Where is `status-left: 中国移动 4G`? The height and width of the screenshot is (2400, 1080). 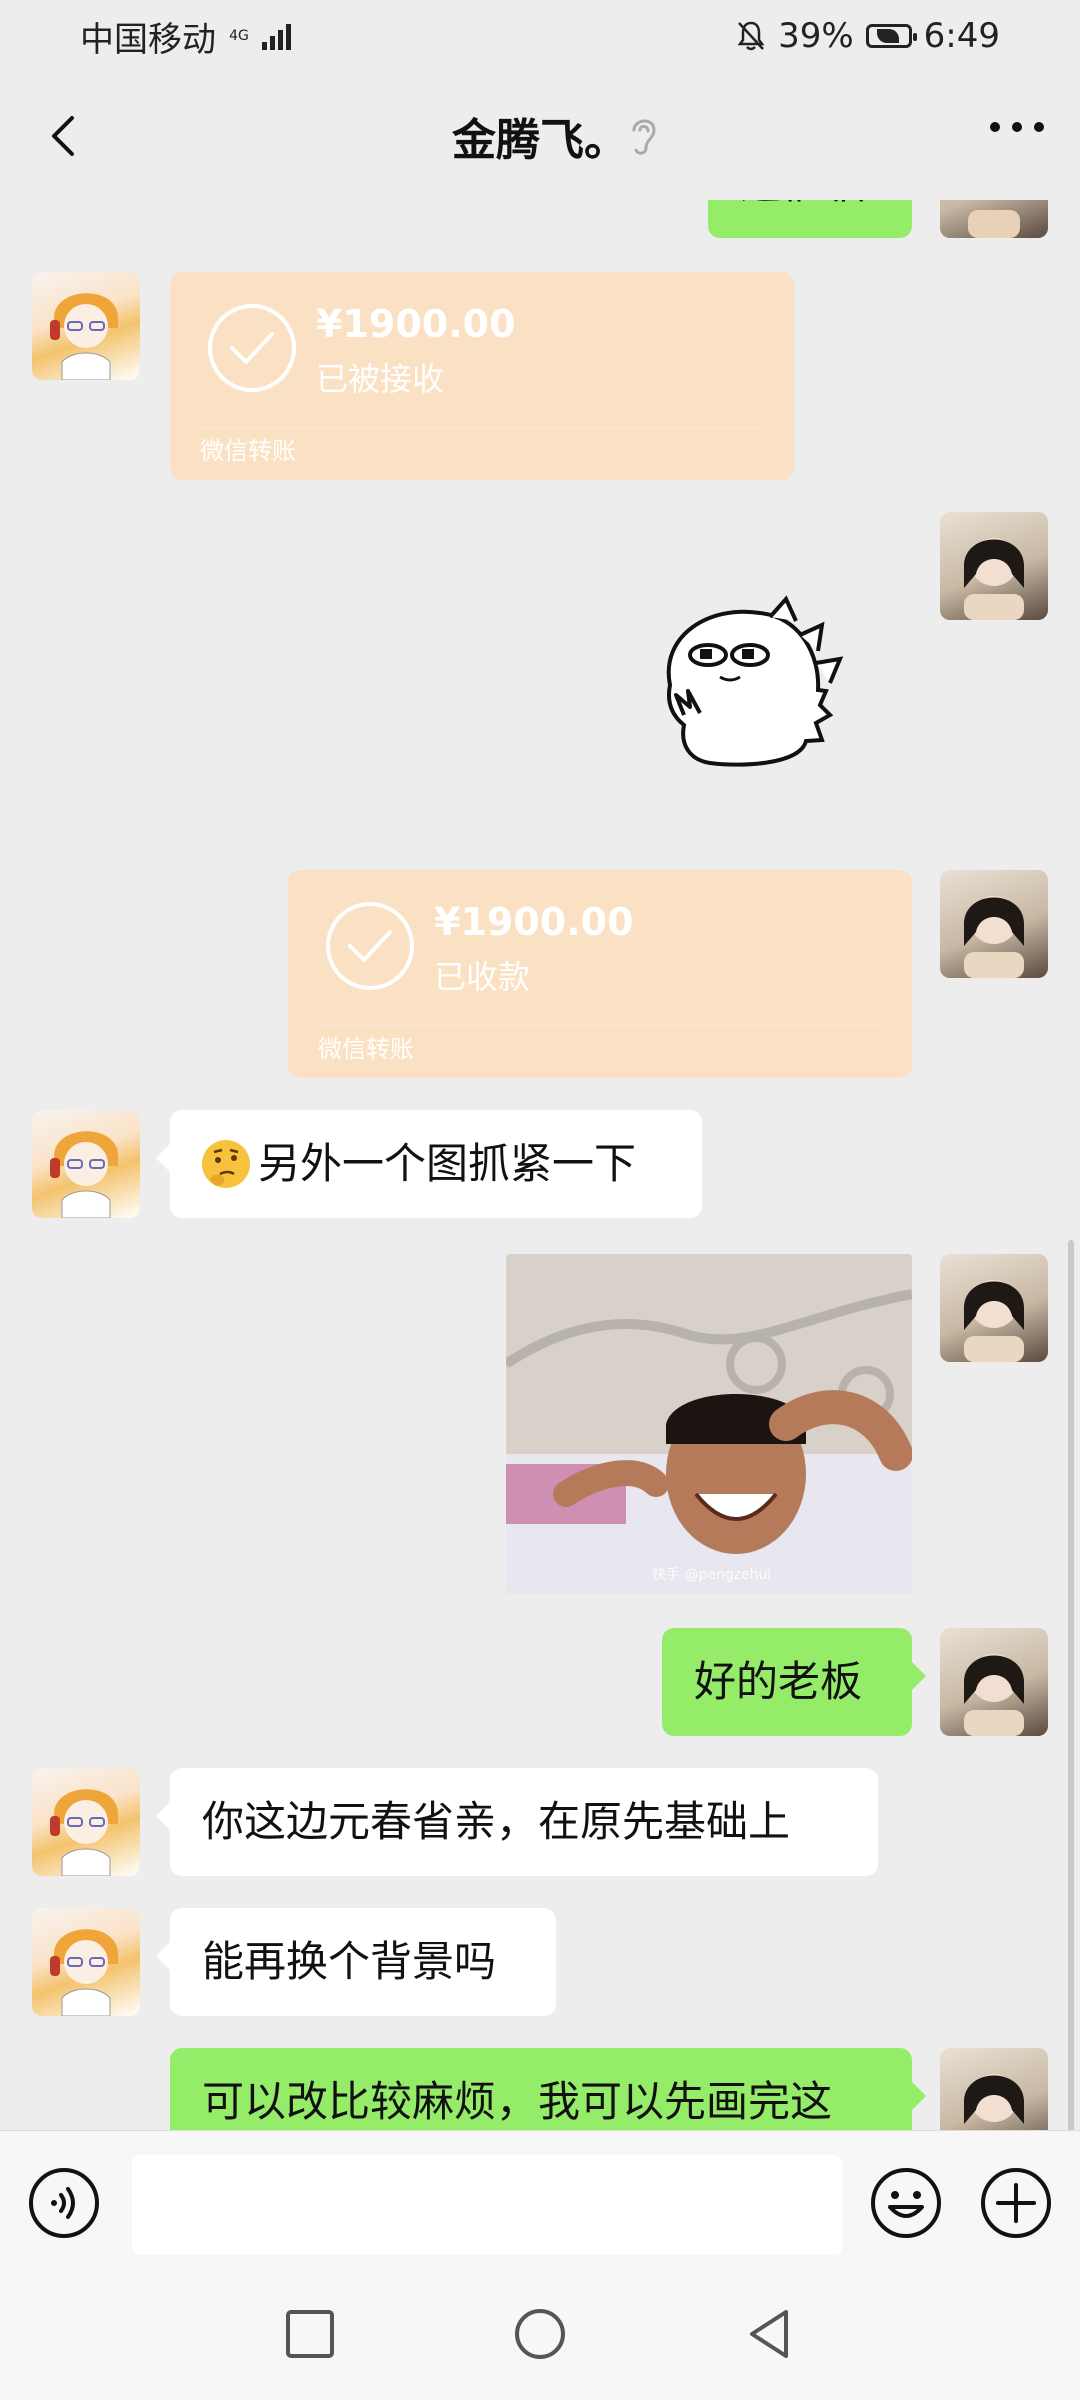
status-left: 中国移动 4G is located at coordinates (185, 36).